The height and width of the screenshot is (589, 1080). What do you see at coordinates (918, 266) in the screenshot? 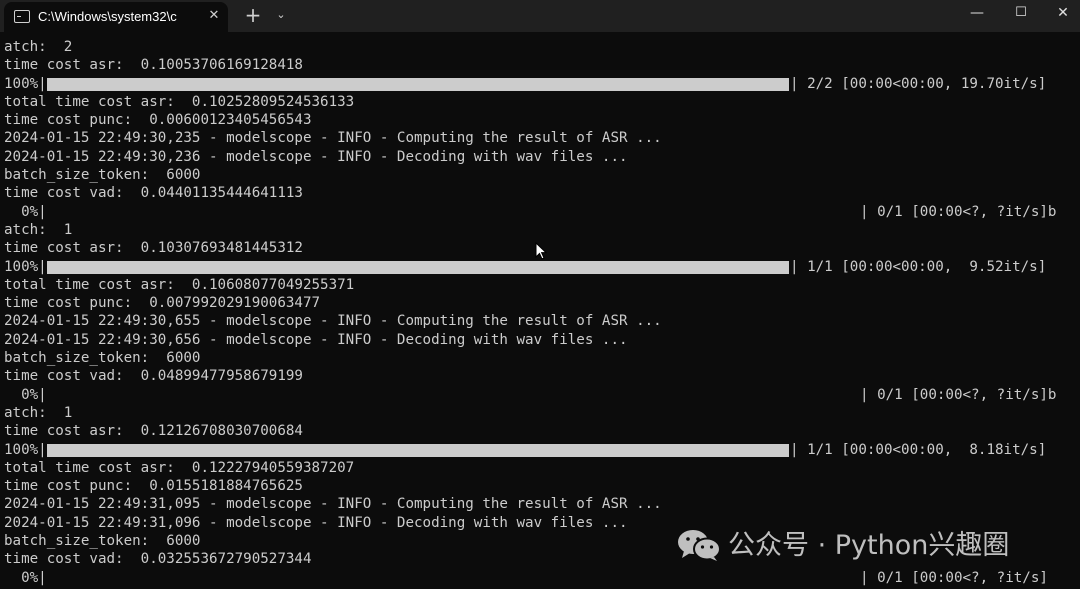
I see `progress-stats: | 1/1 [00:00<00:00, 9.52it/s]` at bounding box center [918, 266].